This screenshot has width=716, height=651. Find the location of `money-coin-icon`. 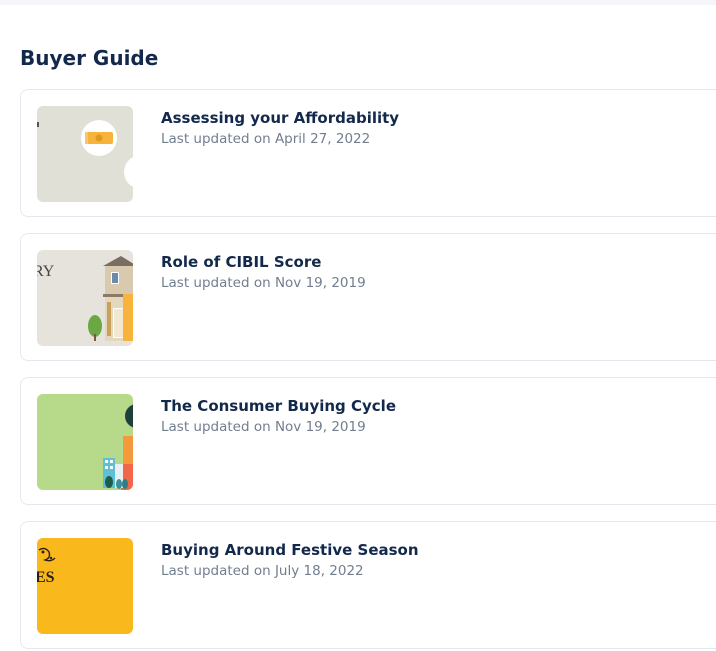

money-coin-icon is located at coordinates (85, 154).